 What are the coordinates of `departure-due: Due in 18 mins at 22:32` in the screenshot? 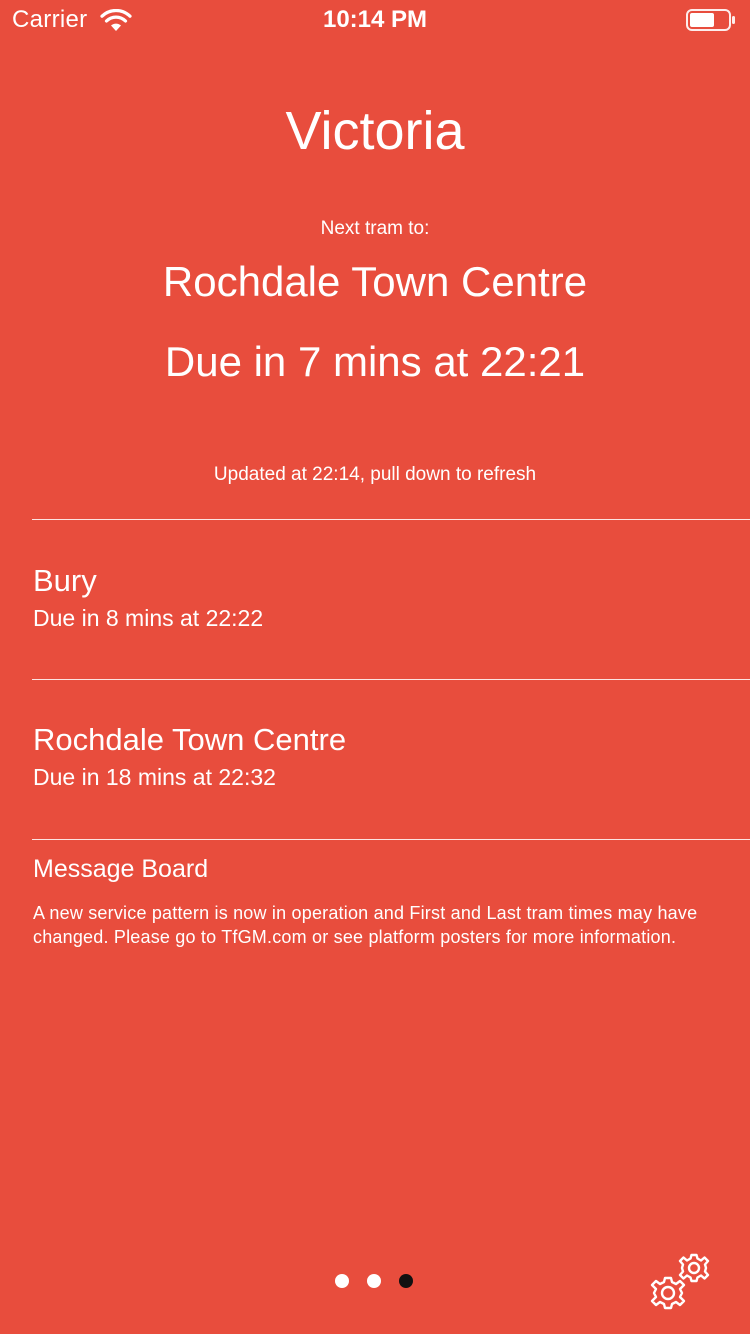 It's located at (154, 777).